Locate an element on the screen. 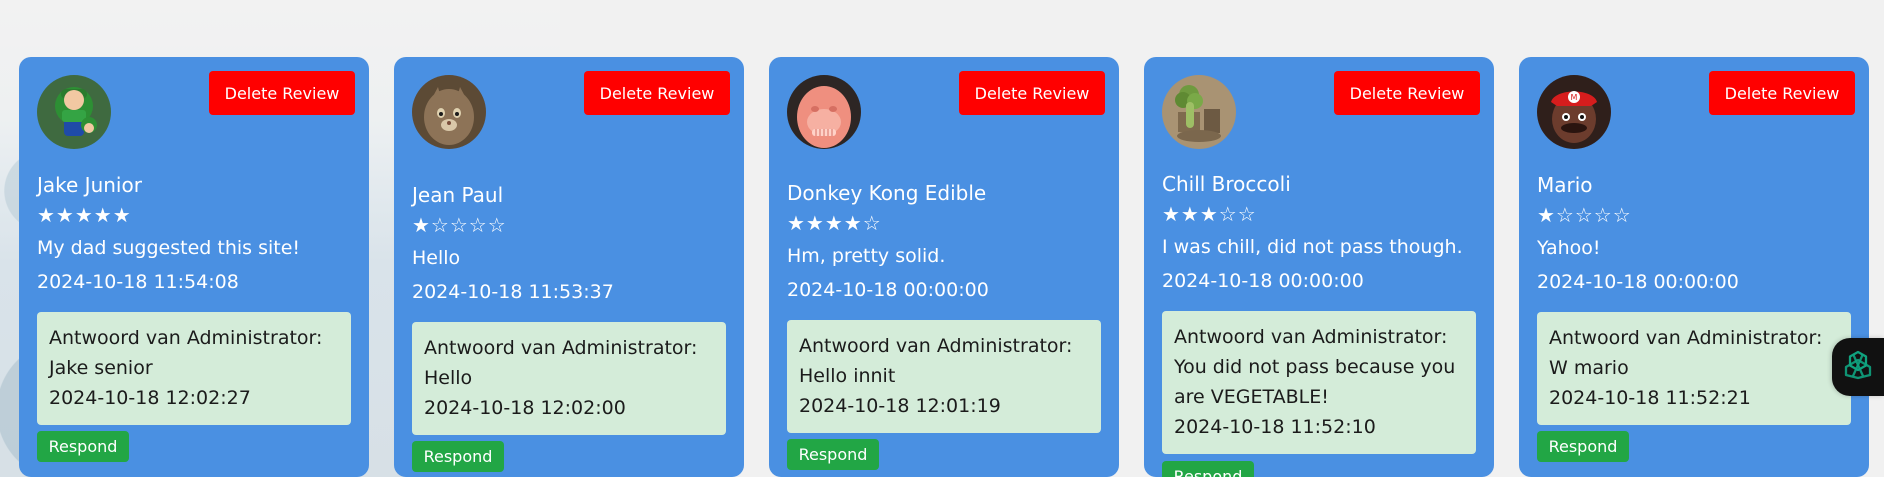 This screenshot has width=1884, height=477. openai-chat-icon is located at coordinates (1858, 367).